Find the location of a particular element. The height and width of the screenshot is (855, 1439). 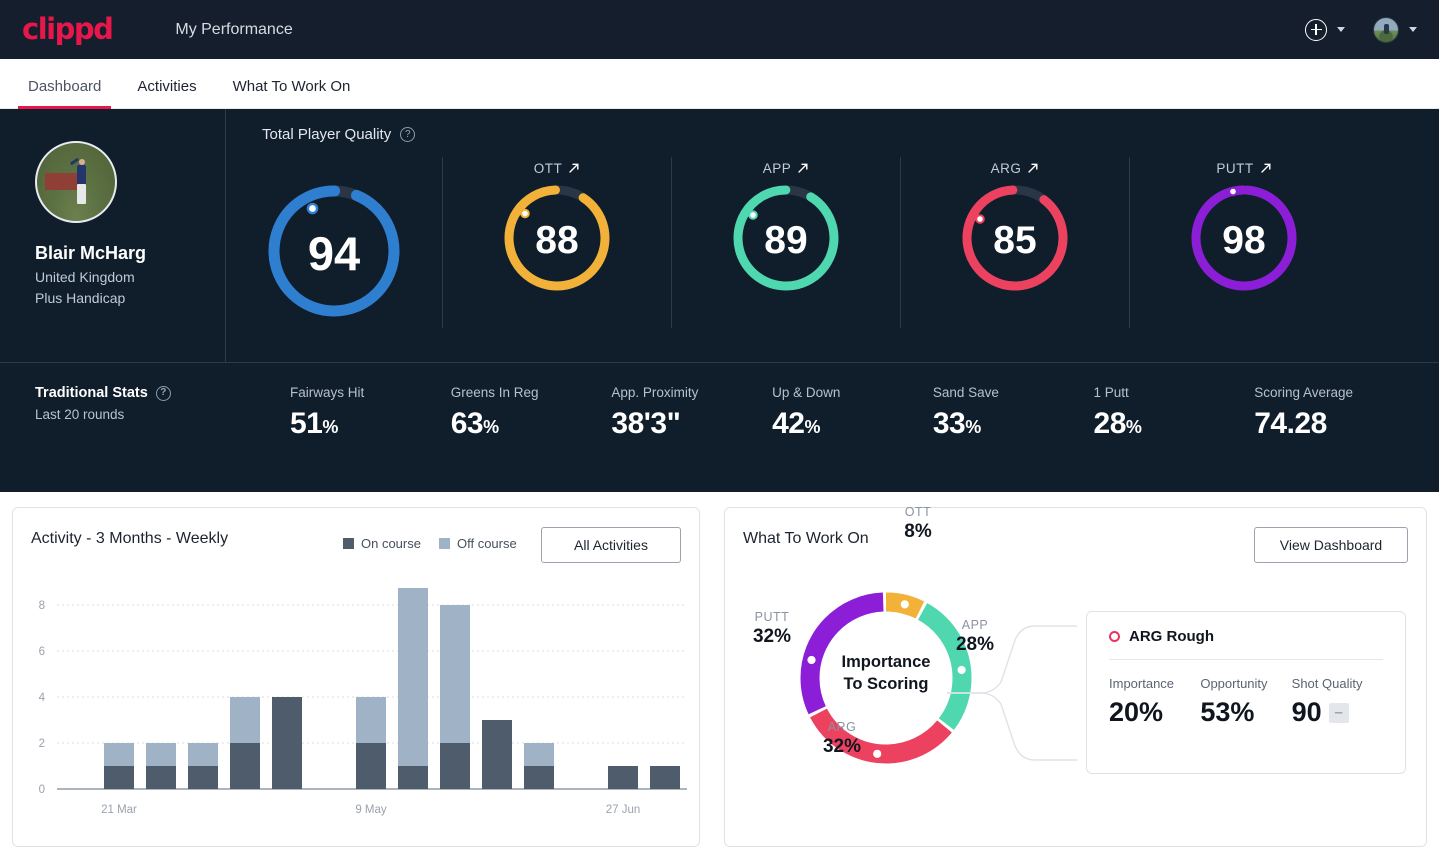

trend-flat-badge: – is located at coordinates (1338, 712).